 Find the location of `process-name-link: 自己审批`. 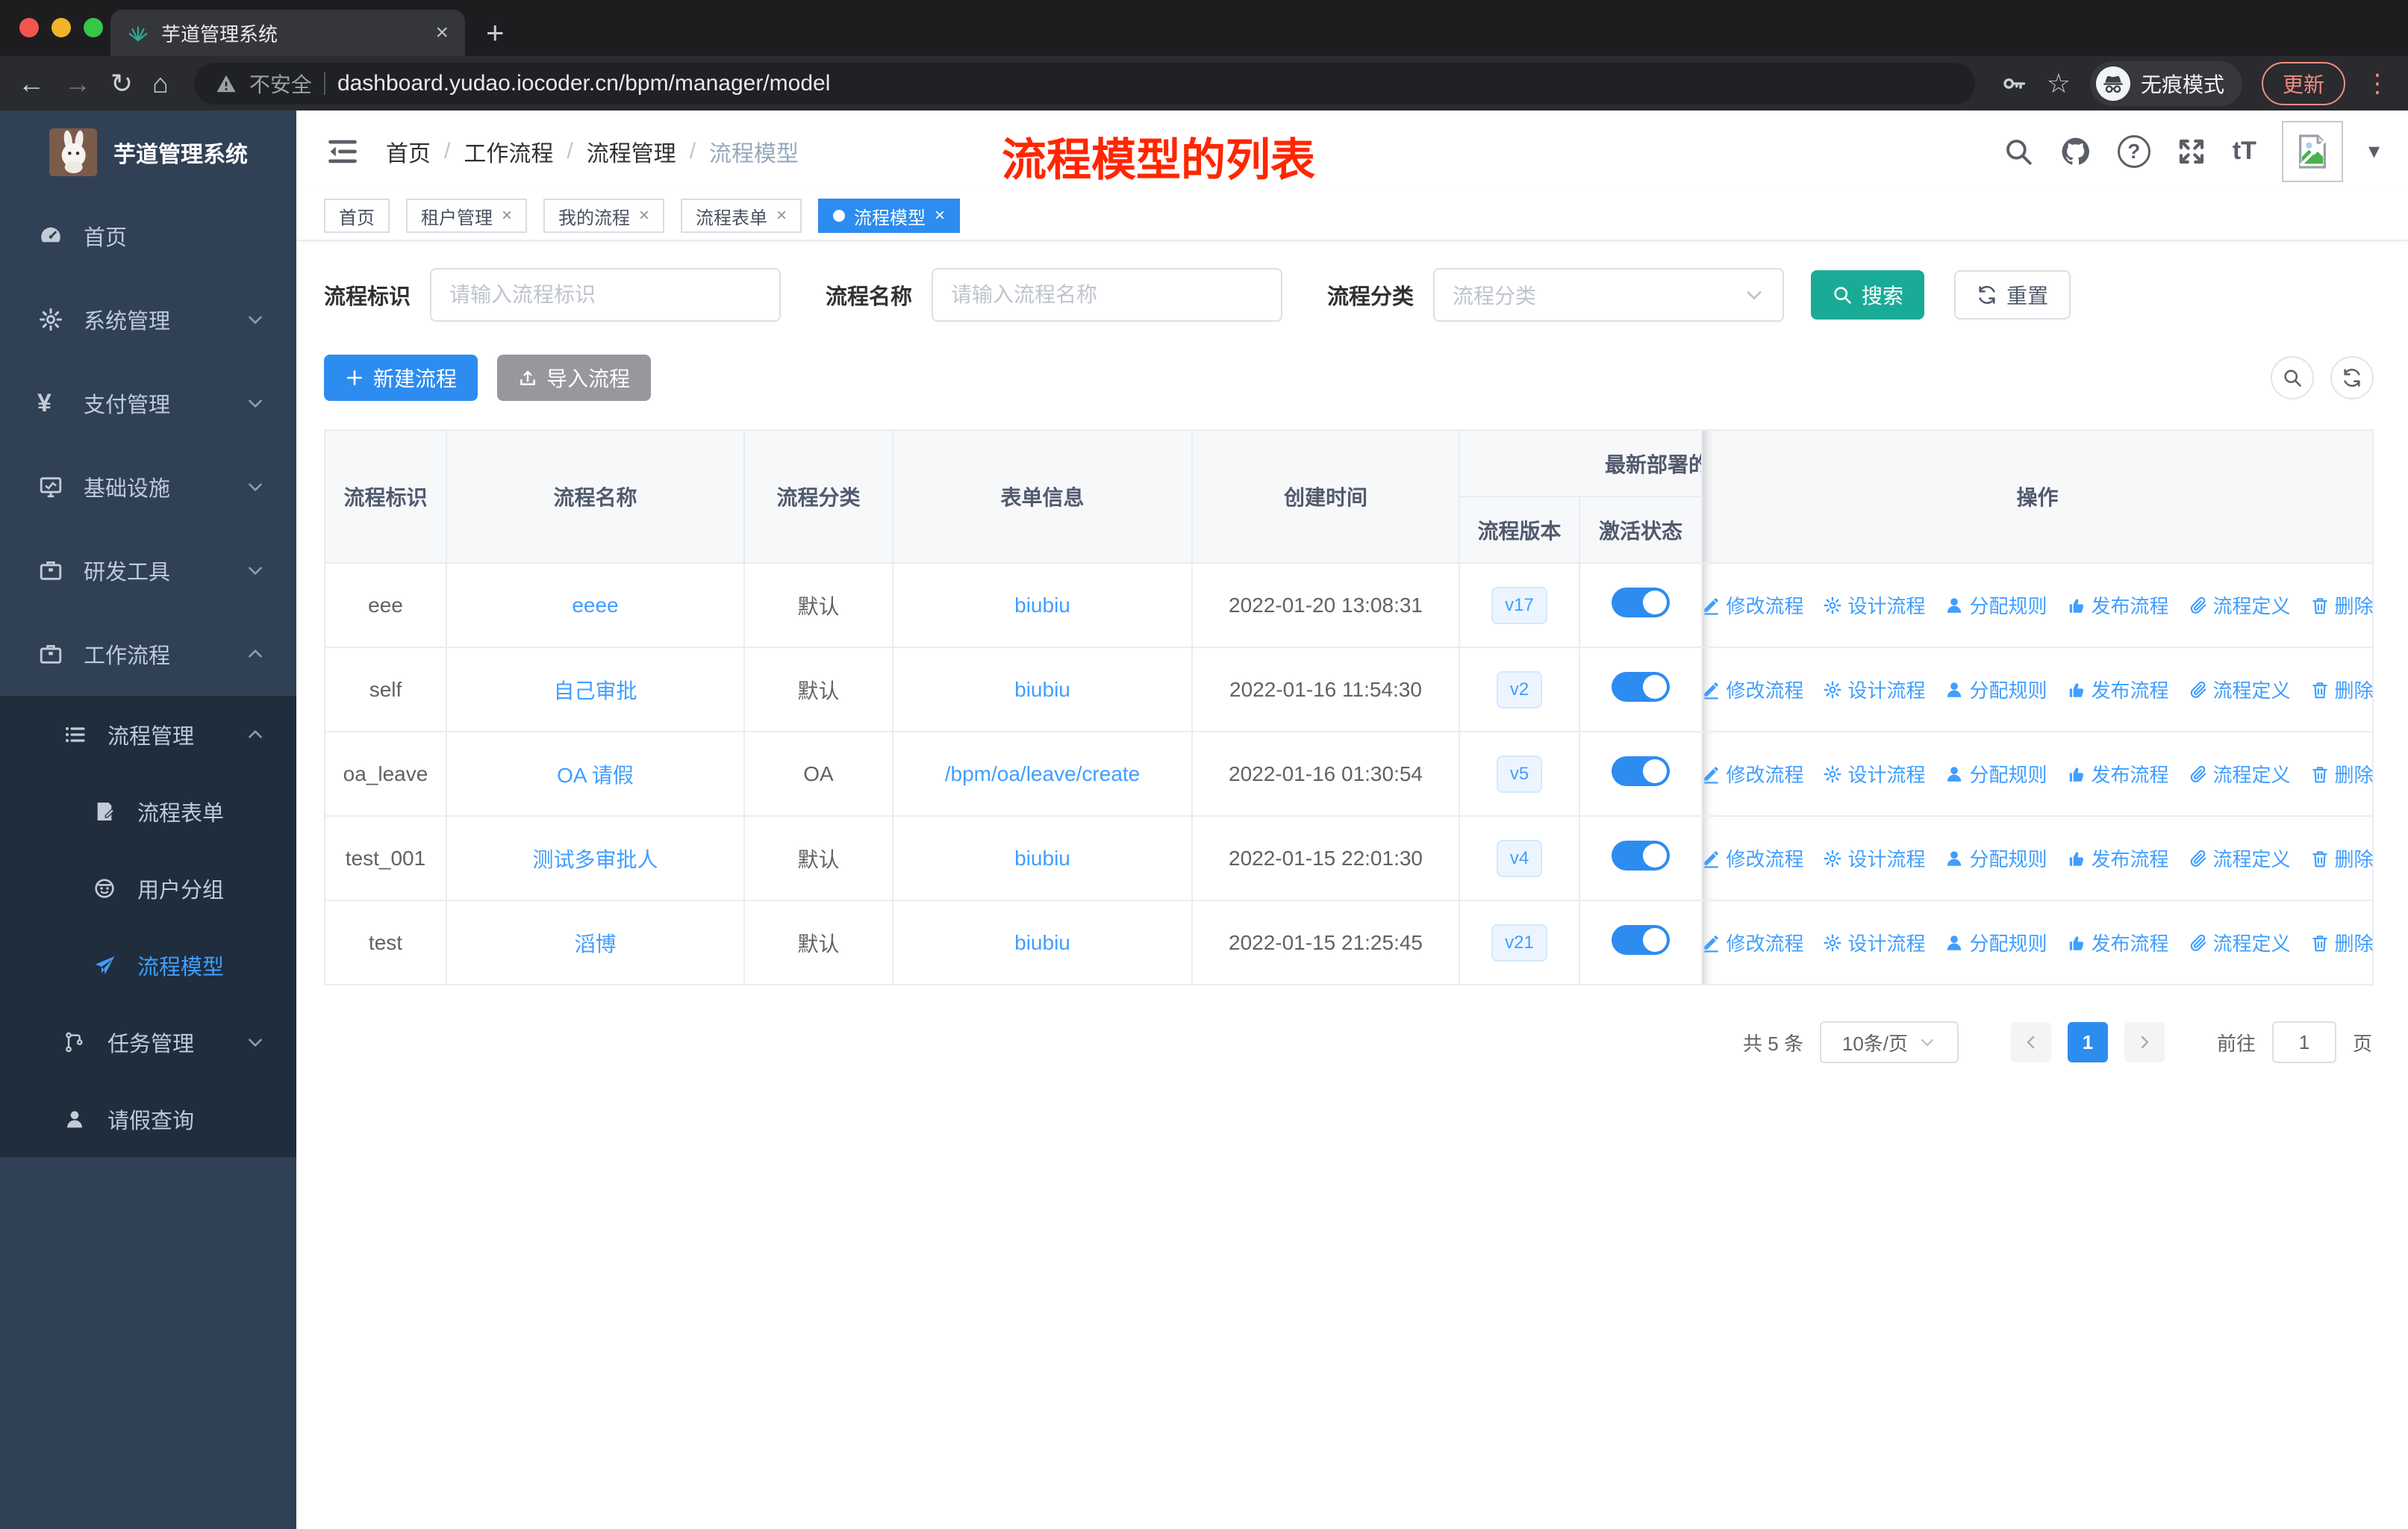

process-name-link: 自己审批 is located at coordinates (595, 691).